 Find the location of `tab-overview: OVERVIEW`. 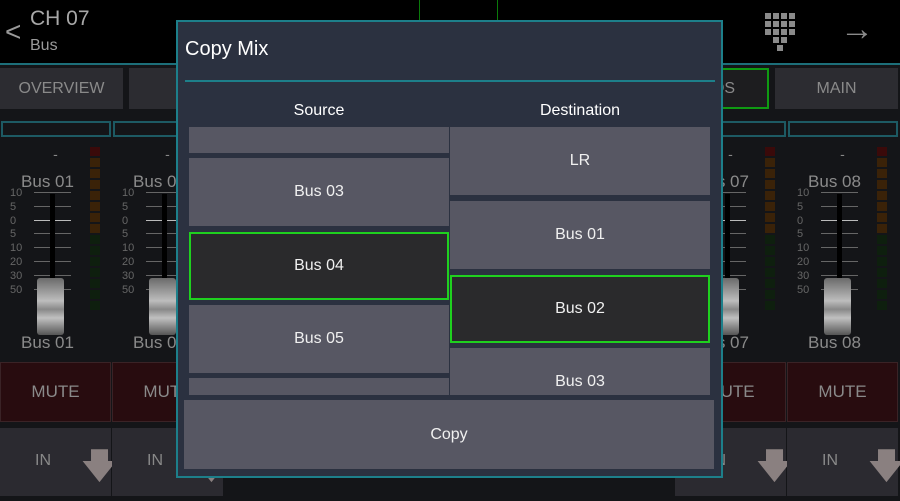

tab-overview: OVERVIEW is located at coordinates (61, 88).